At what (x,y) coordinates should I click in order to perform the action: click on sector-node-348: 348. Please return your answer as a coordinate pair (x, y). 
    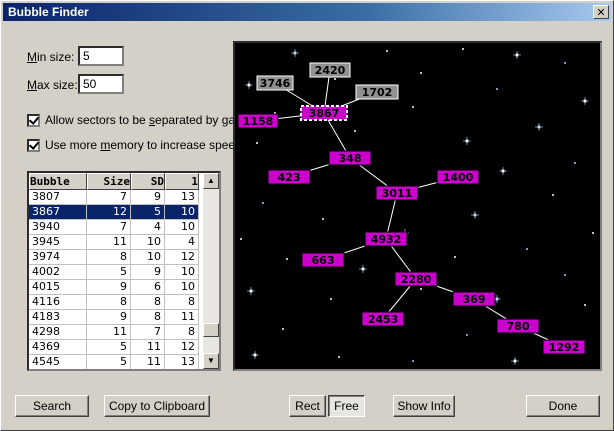
    Looking at the image, I should click on (350, 158).